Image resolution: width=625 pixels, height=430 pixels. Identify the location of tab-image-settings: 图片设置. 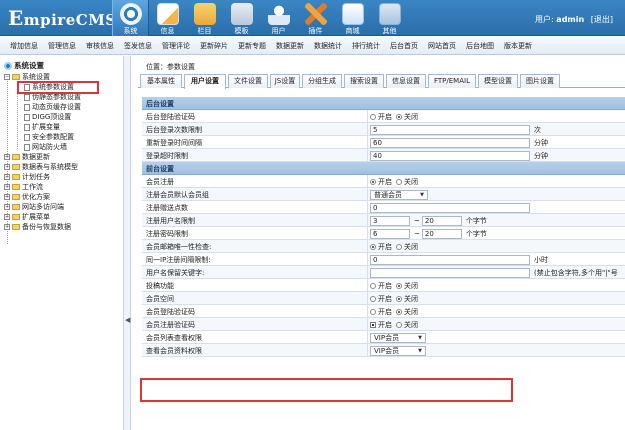
(540, 81).